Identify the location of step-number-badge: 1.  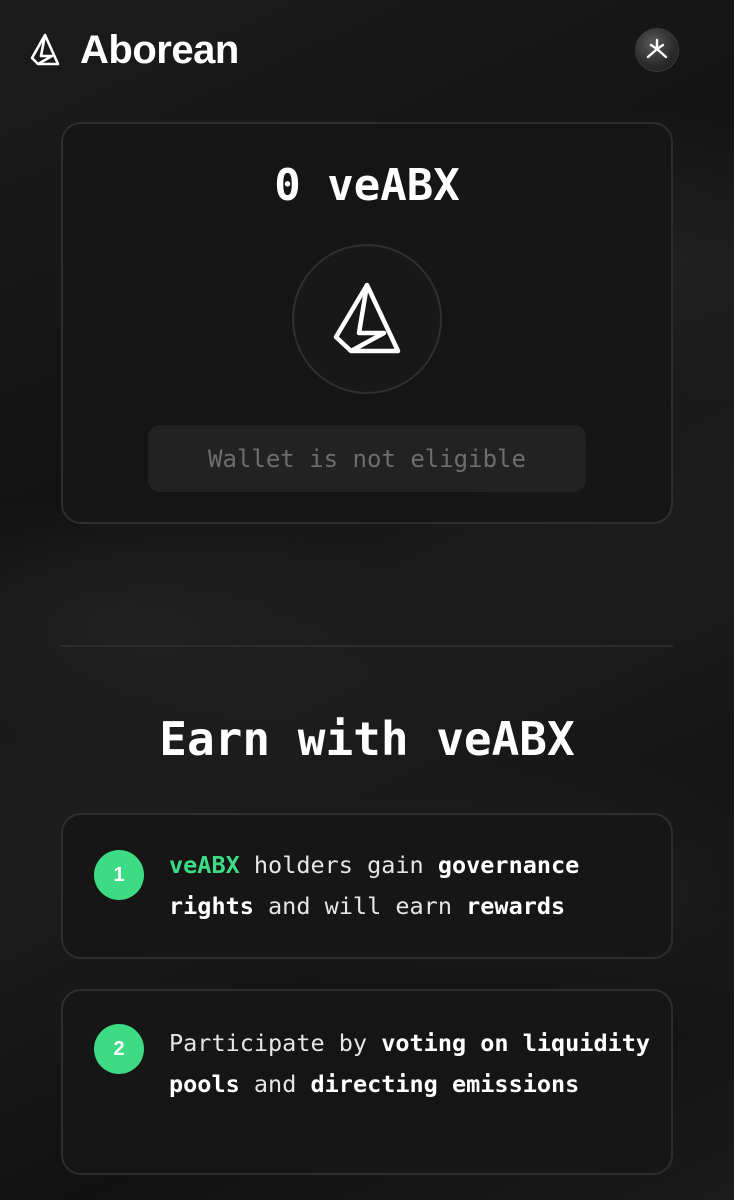
(119, 875).